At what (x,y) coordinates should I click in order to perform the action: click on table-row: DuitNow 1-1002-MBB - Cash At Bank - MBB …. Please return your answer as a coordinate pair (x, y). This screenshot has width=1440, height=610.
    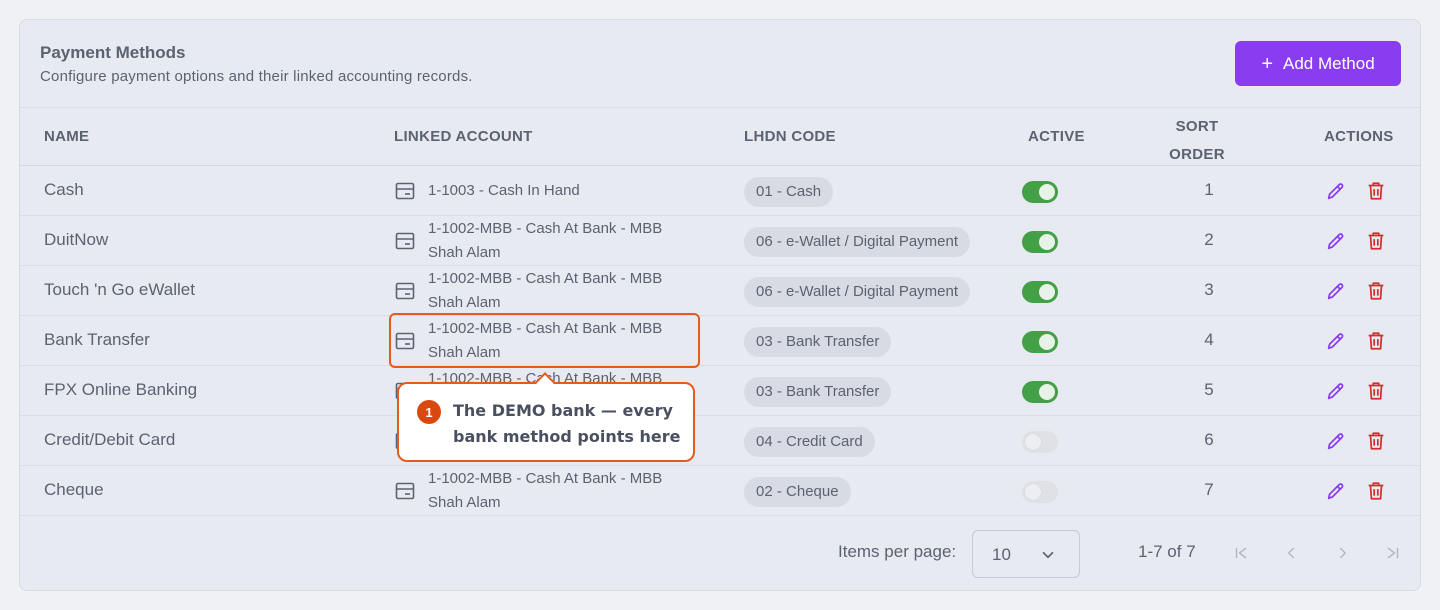
    Looking at the image, I should click on (720, 241).